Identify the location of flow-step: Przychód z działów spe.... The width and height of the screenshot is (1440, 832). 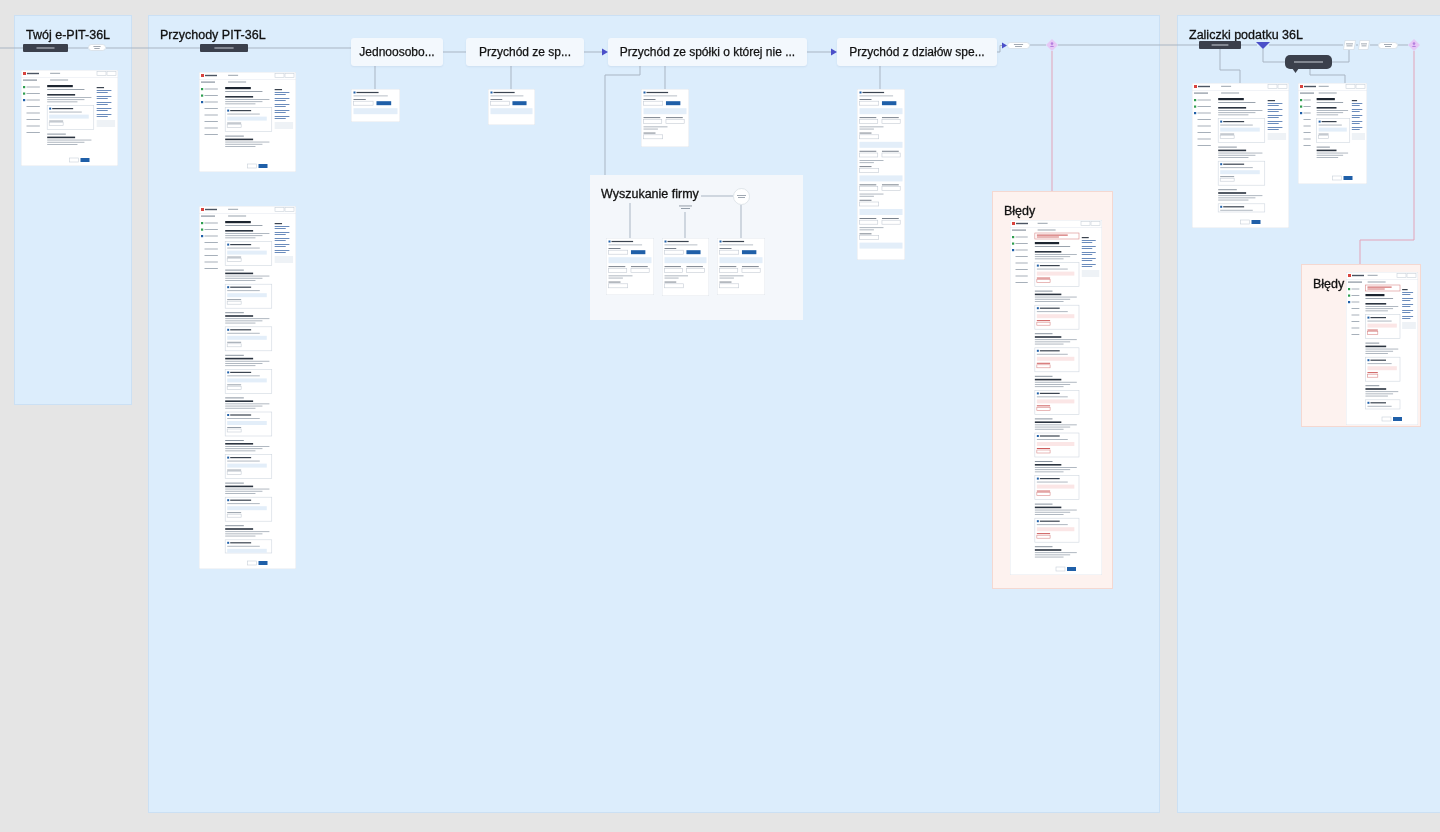
(917, 52).